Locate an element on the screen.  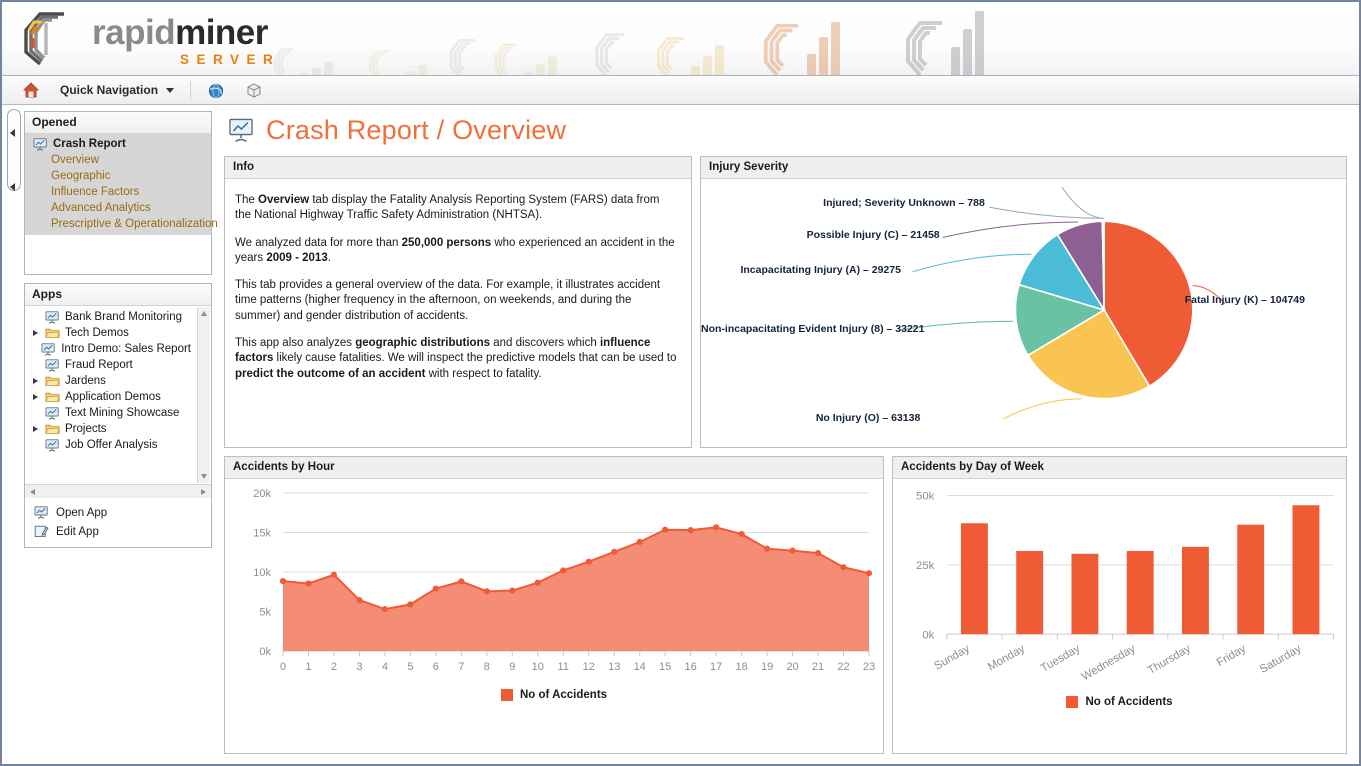
scroll-up-icon is located at coordinates (204, 313).